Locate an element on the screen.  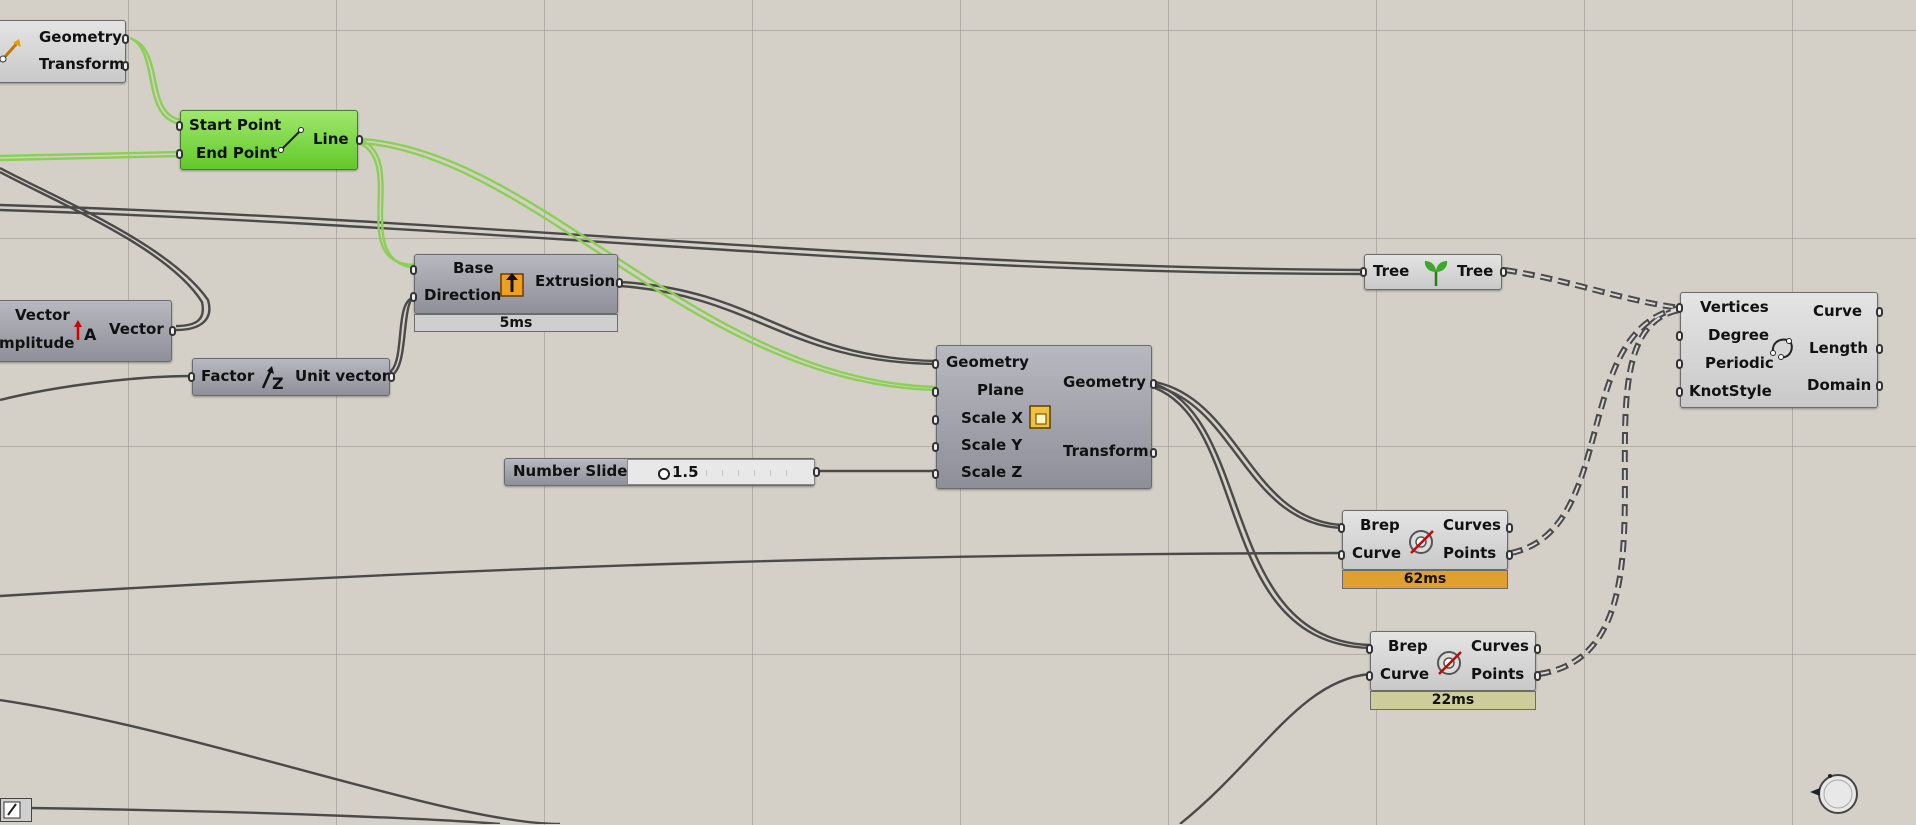
extrusion-timer: 5ms is located at coordinates (516, 323).